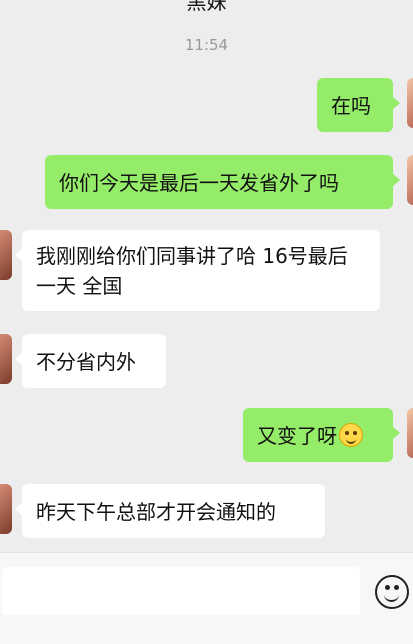 The width and height of the screenshot is (413, 644). I want to click on message-bubble: 你们今天是最后一天发省外了吗, so click(222, 182).